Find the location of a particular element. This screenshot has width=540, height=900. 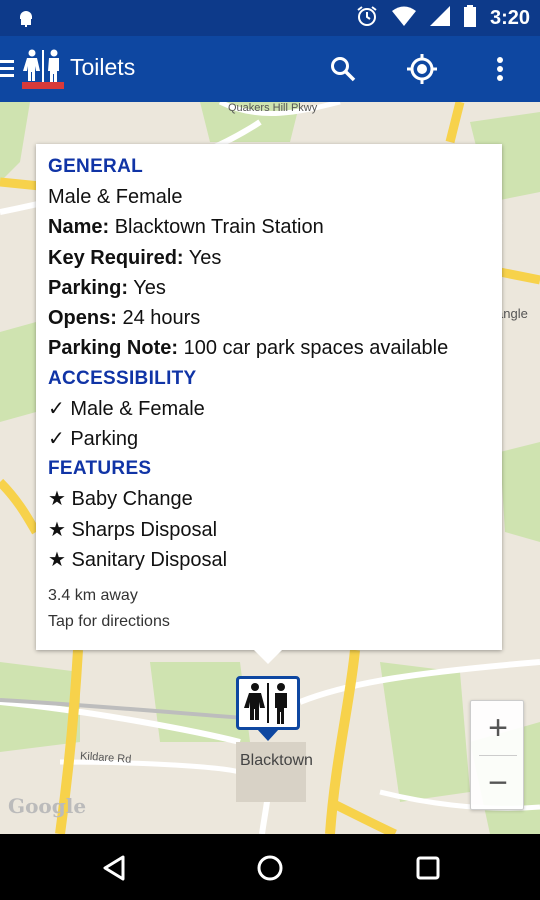

field-label: Opens: is located at coordinates (82, 318).